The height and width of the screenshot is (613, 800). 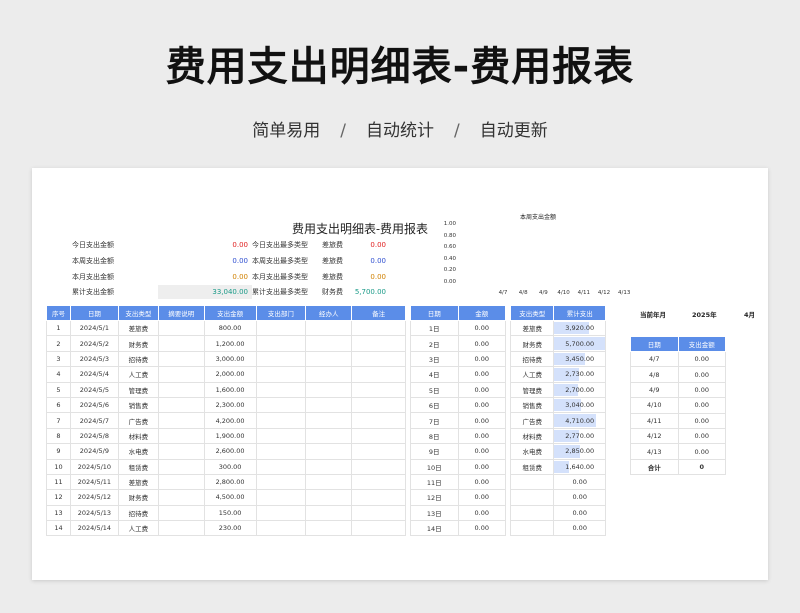 I want to click on table-cell: 差旅费, so click(x=138, y=482).